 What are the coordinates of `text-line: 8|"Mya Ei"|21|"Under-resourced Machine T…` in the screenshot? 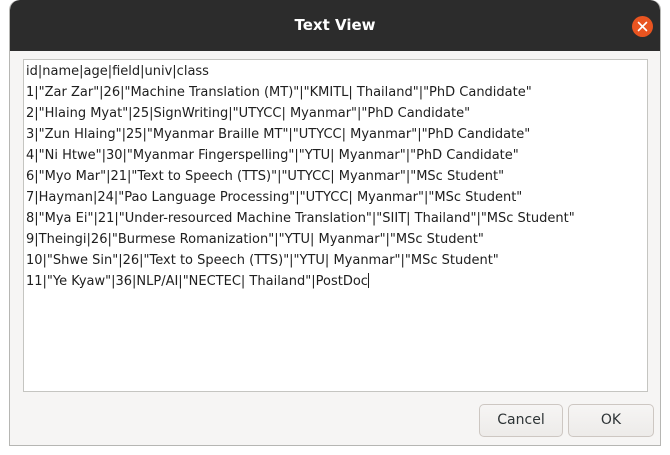 It's located at (300, 218).